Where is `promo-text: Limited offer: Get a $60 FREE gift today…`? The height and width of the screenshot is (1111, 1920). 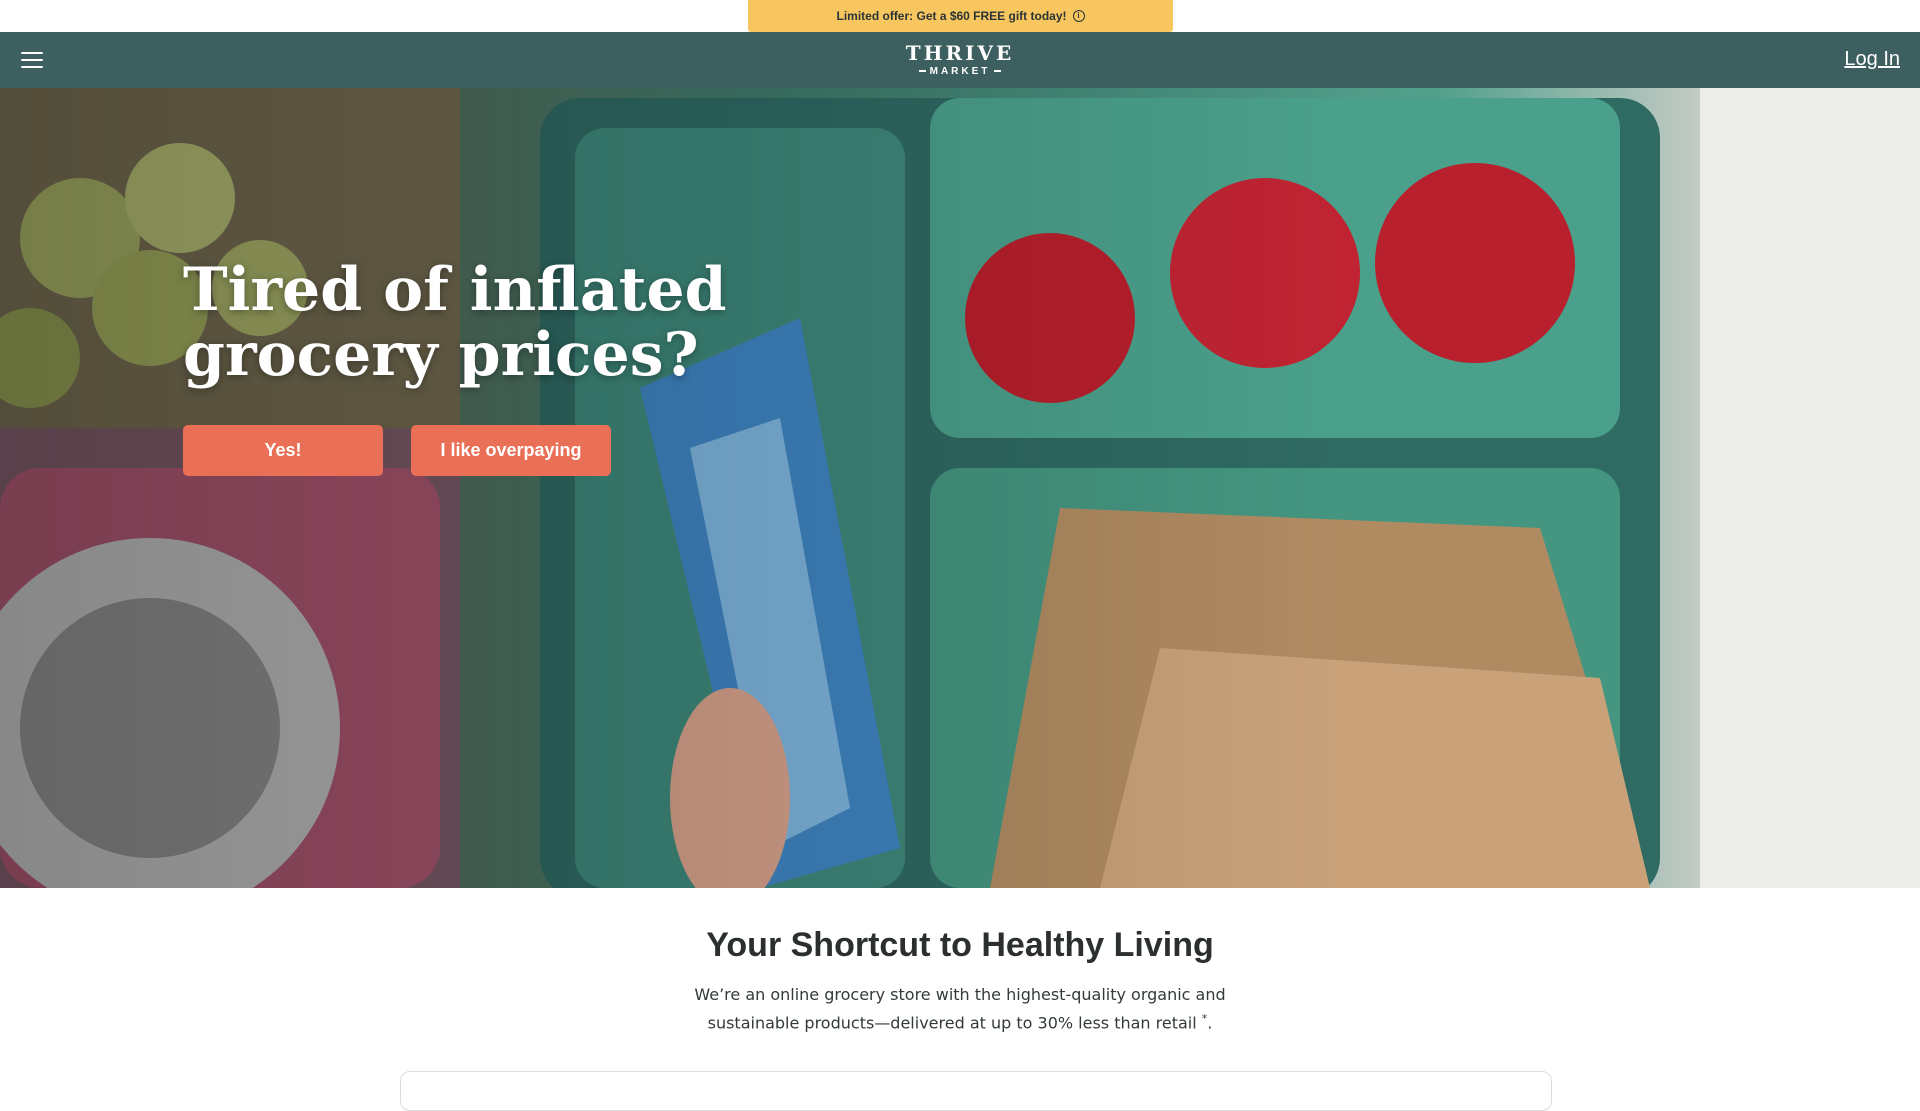
promo-text: Limited offer: Get a $60 FREE gift today… is located at coordinates (951, 16).